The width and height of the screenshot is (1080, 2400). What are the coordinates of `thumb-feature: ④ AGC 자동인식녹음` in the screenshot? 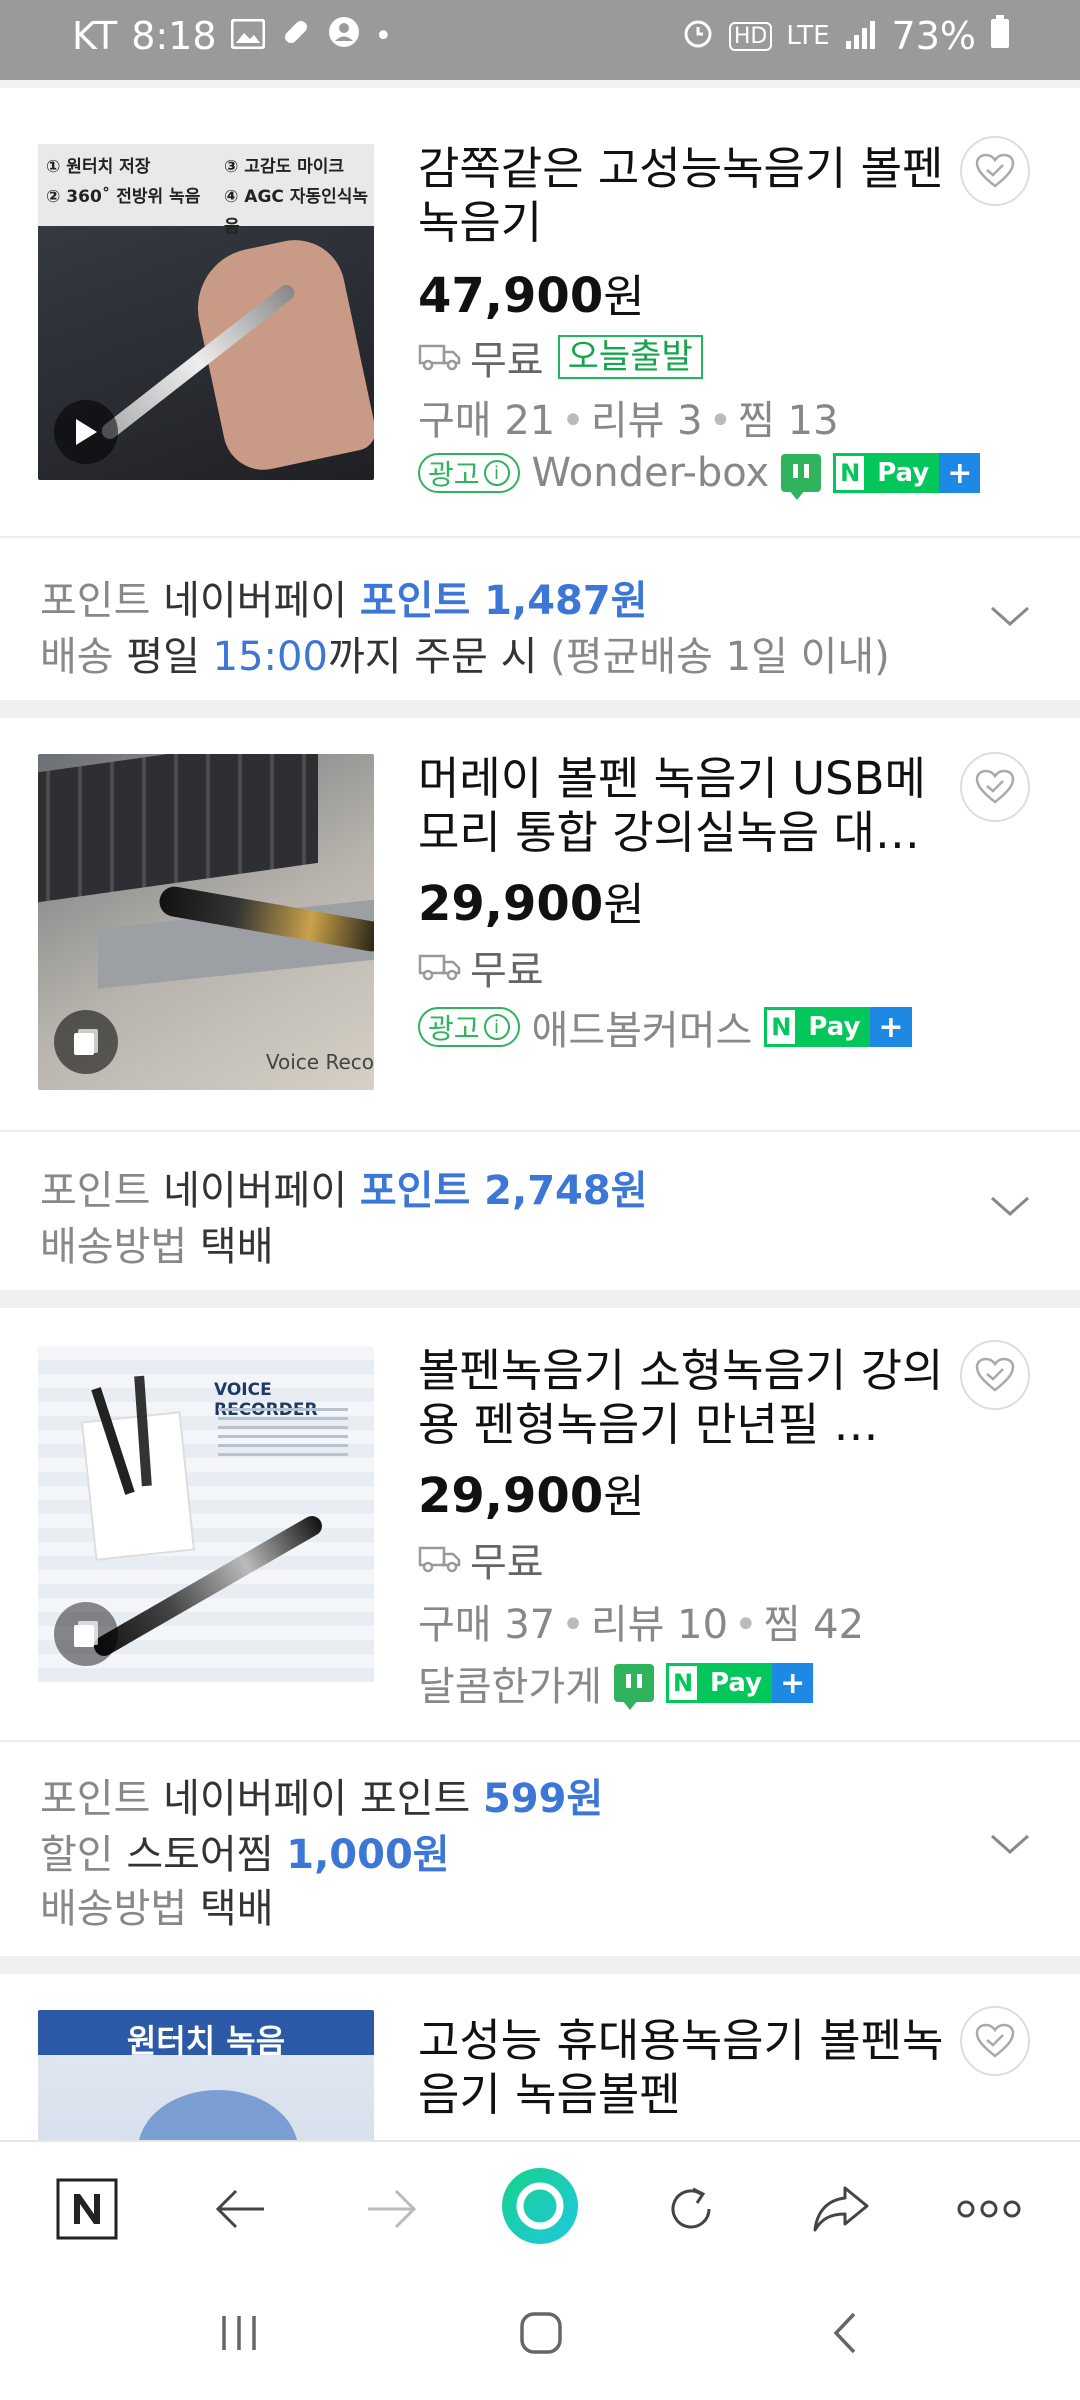 It's located at (296, 212).